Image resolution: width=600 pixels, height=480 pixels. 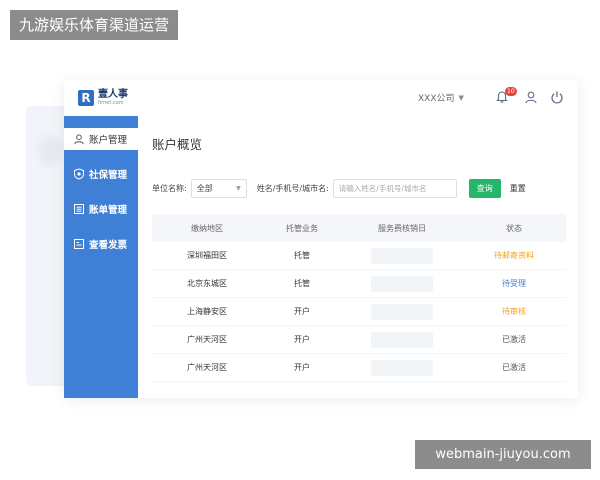 I want to click on sidebar-item-label: 查看发票, so click(x=108, y=245).